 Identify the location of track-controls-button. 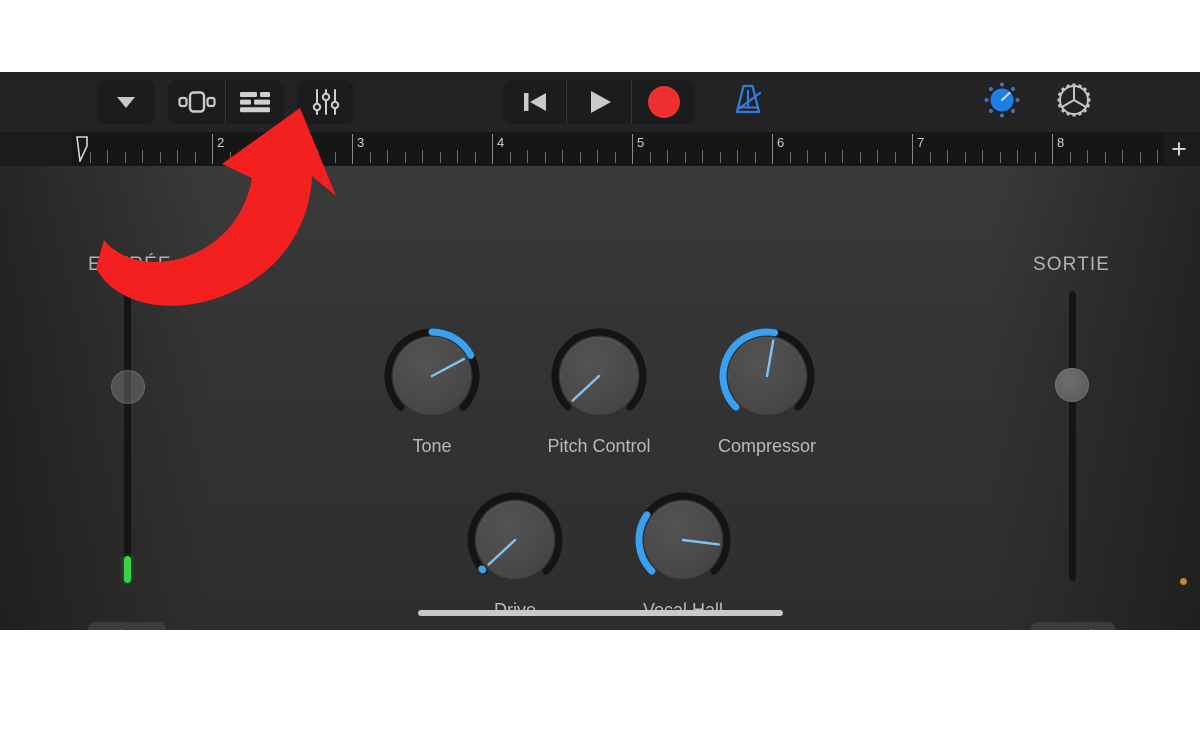
(325, 102).